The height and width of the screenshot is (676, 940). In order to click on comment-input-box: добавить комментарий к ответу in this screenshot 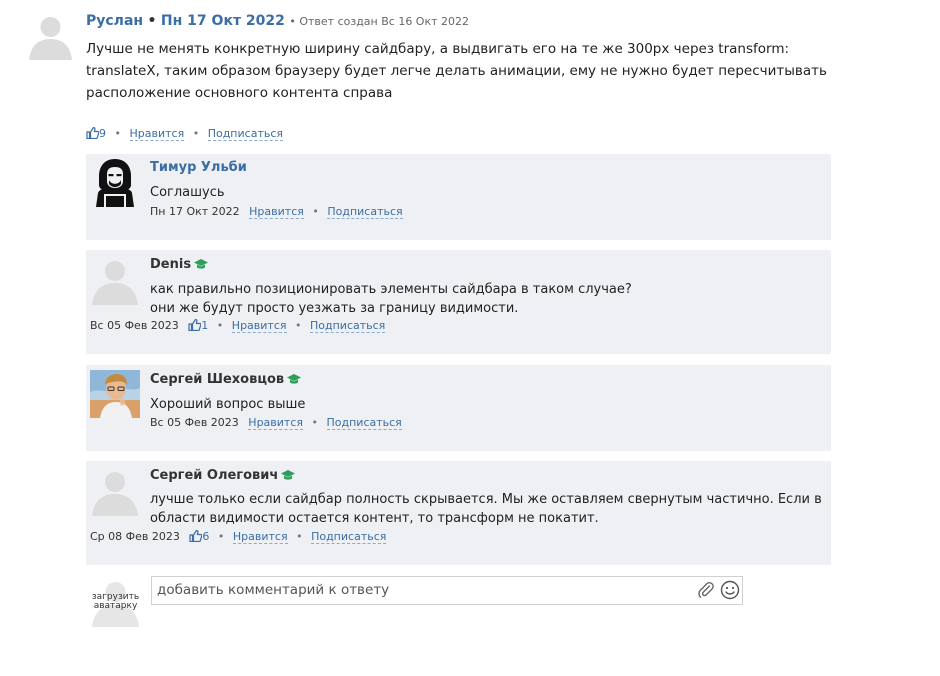, I will do `click(447, 590)`.